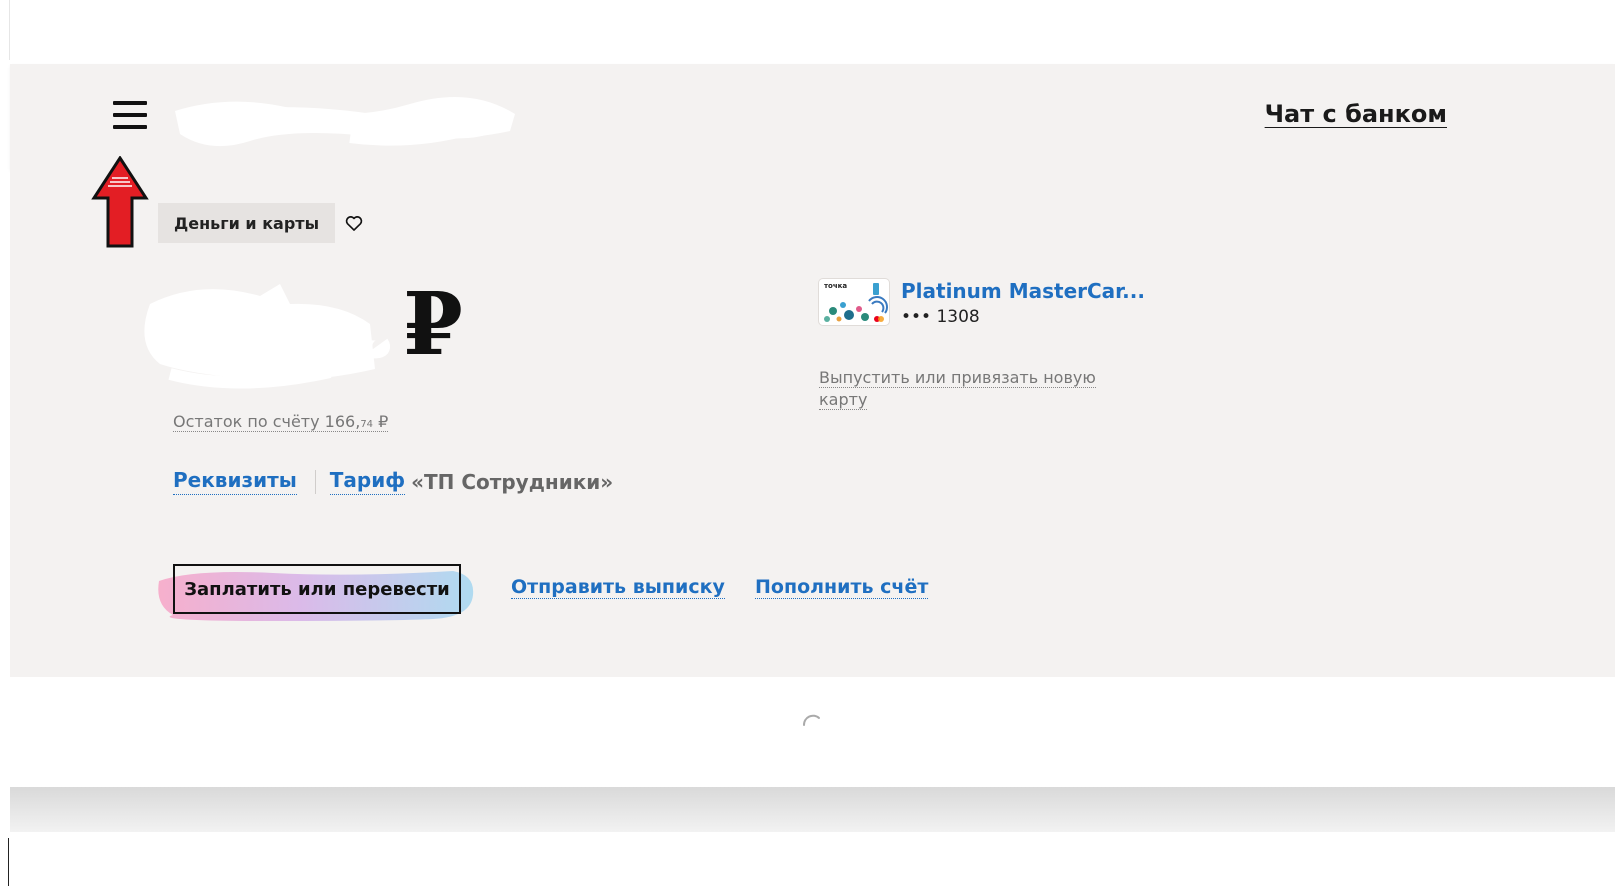 This screenshot has height=886, width=1615. I want to click on balance-amount: ₽, so click(330, 339).